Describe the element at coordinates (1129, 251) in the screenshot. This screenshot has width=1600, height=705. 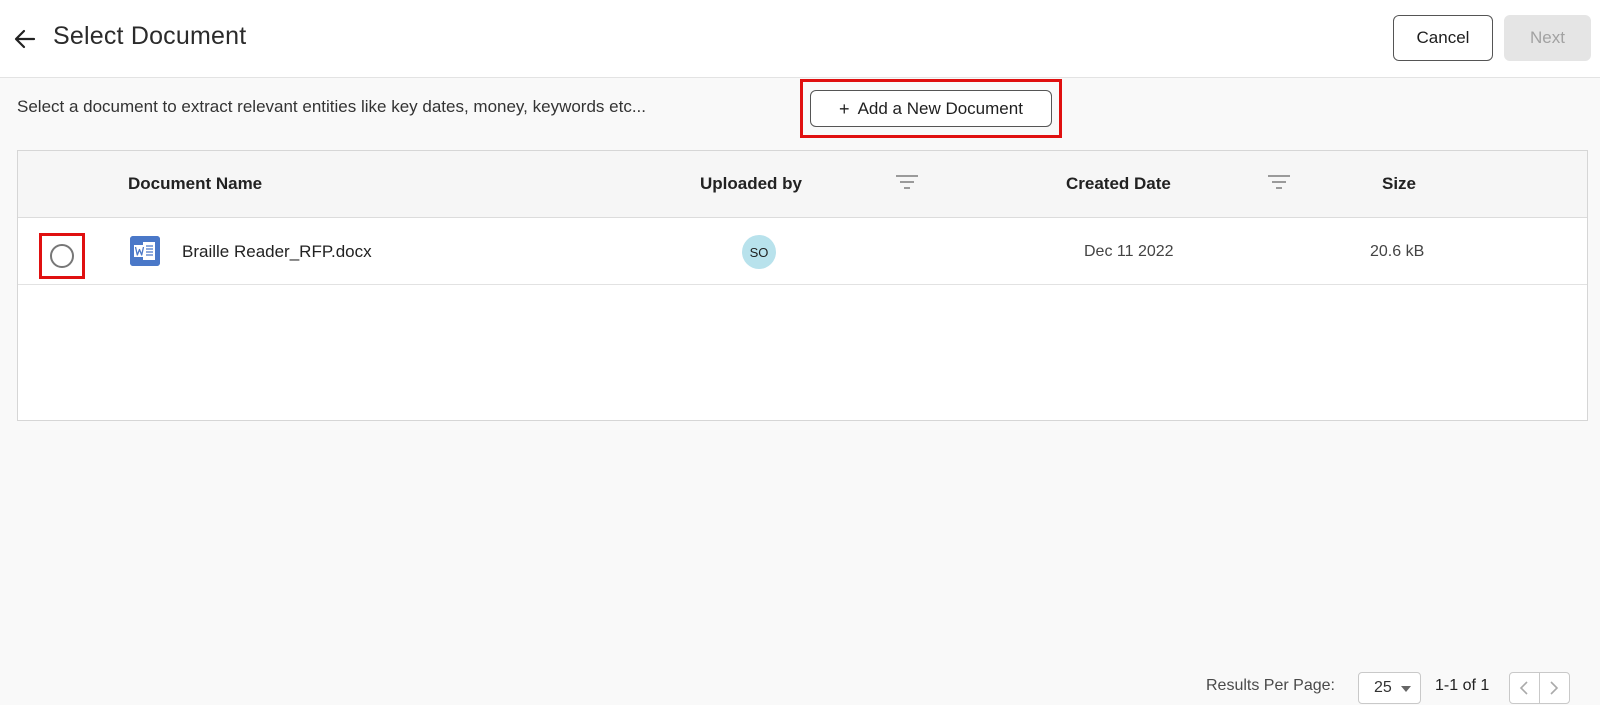
I see `created-date: Dec 11 2022` at that location.